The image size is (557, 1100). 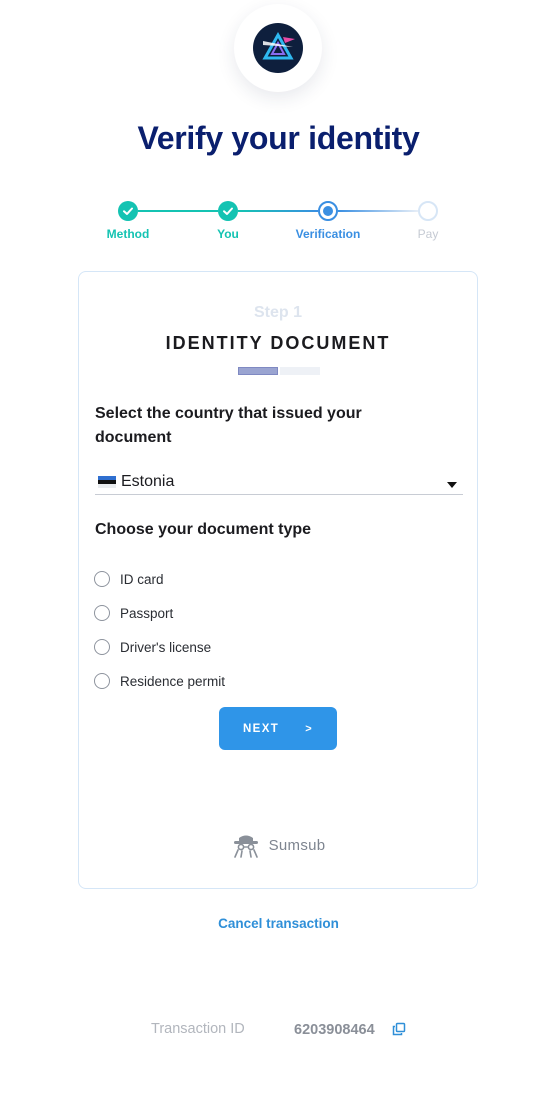 I want to click on doc-type-option-residence-permit: Residence permit, so click(x=159, y=681).